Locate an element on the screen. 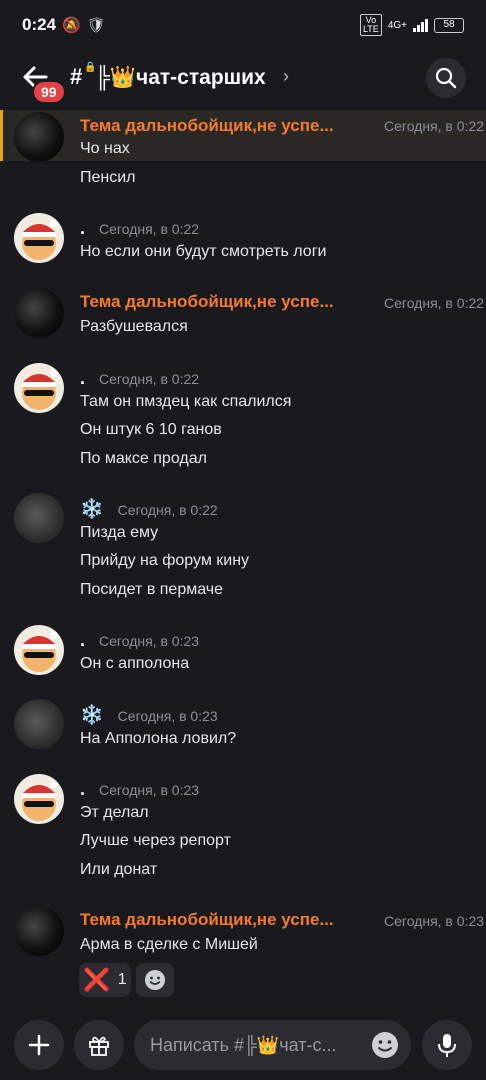 This screenshot has width=486, height=1080. signal-icon is located at coordinates (420, 25).